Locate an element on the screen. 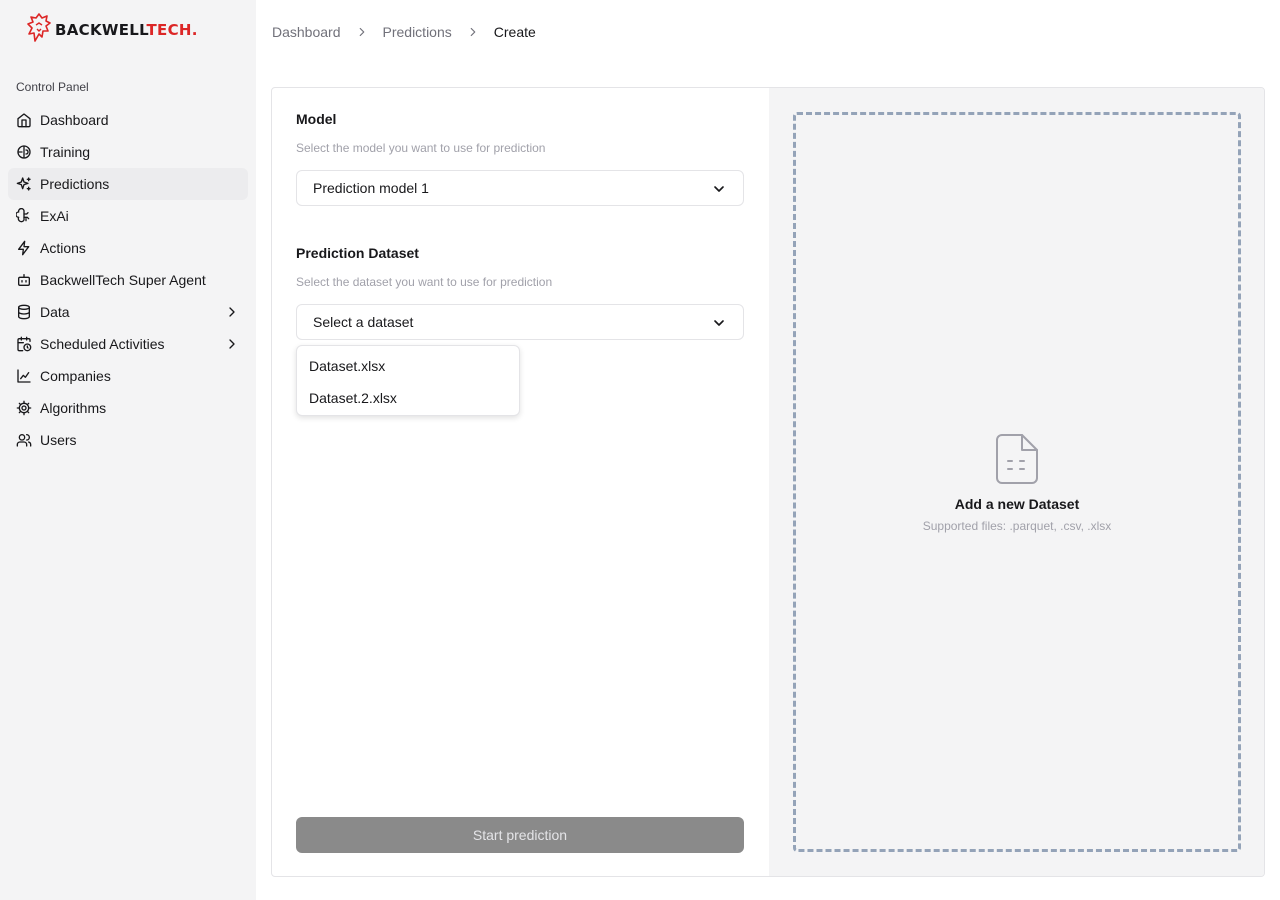 The width and height of the screenshot is (1280, 900). dataset-label: Prediction Dataset is located at coordinates (357, 253).